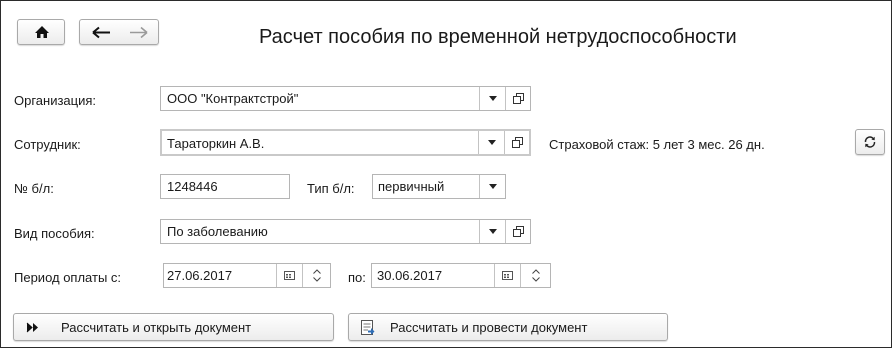  I want to click on sick-leave-type-dropdown-button, so click(492, 186).